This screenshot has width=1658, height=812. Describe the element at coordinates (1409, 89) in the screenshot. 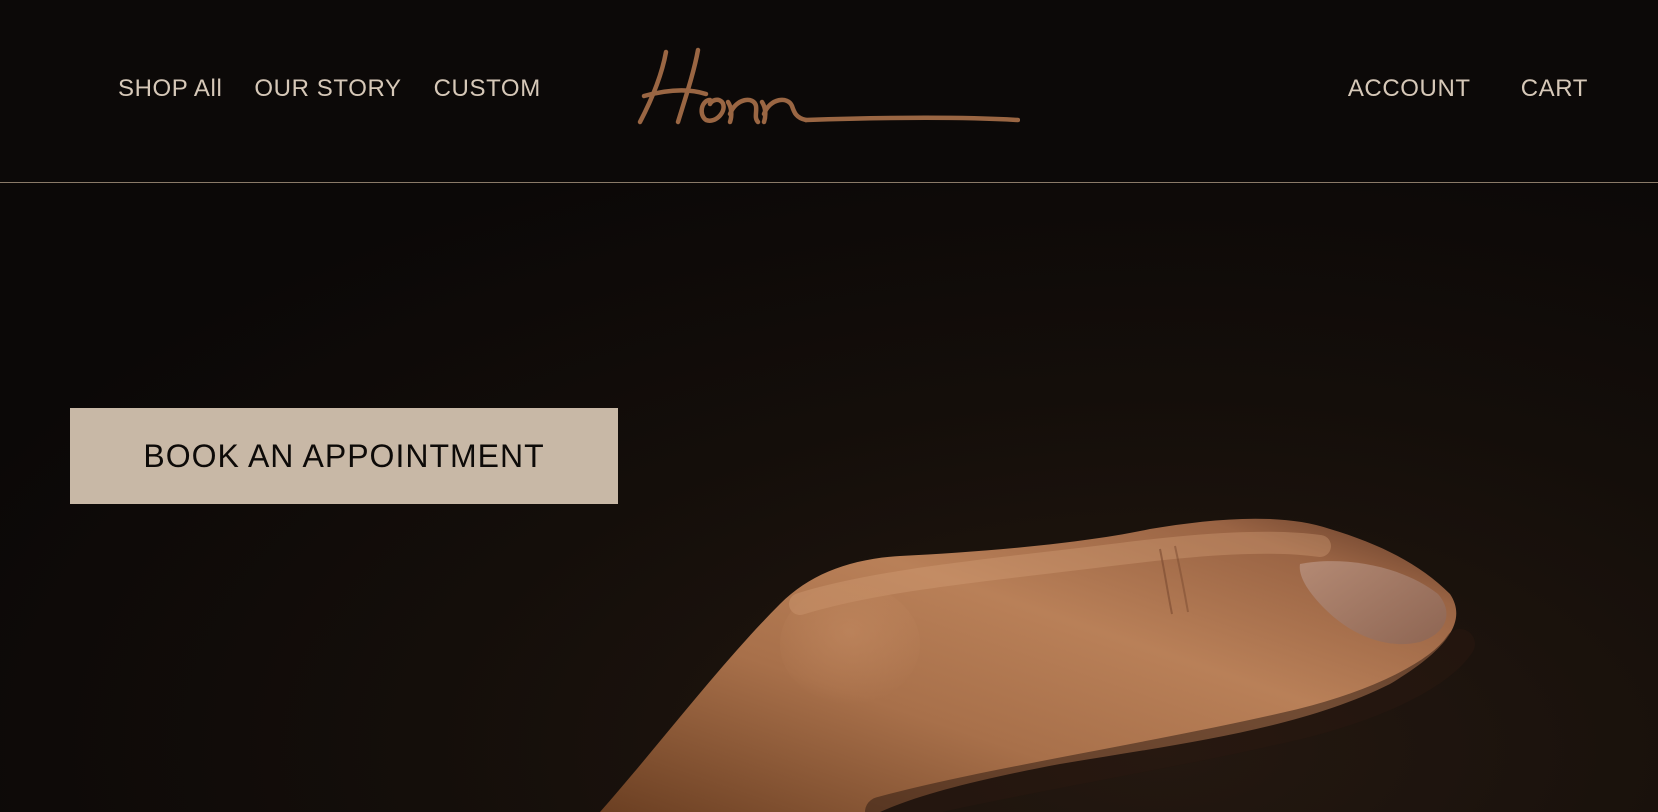

I see `nav-account: ACCOUNT` at that location.